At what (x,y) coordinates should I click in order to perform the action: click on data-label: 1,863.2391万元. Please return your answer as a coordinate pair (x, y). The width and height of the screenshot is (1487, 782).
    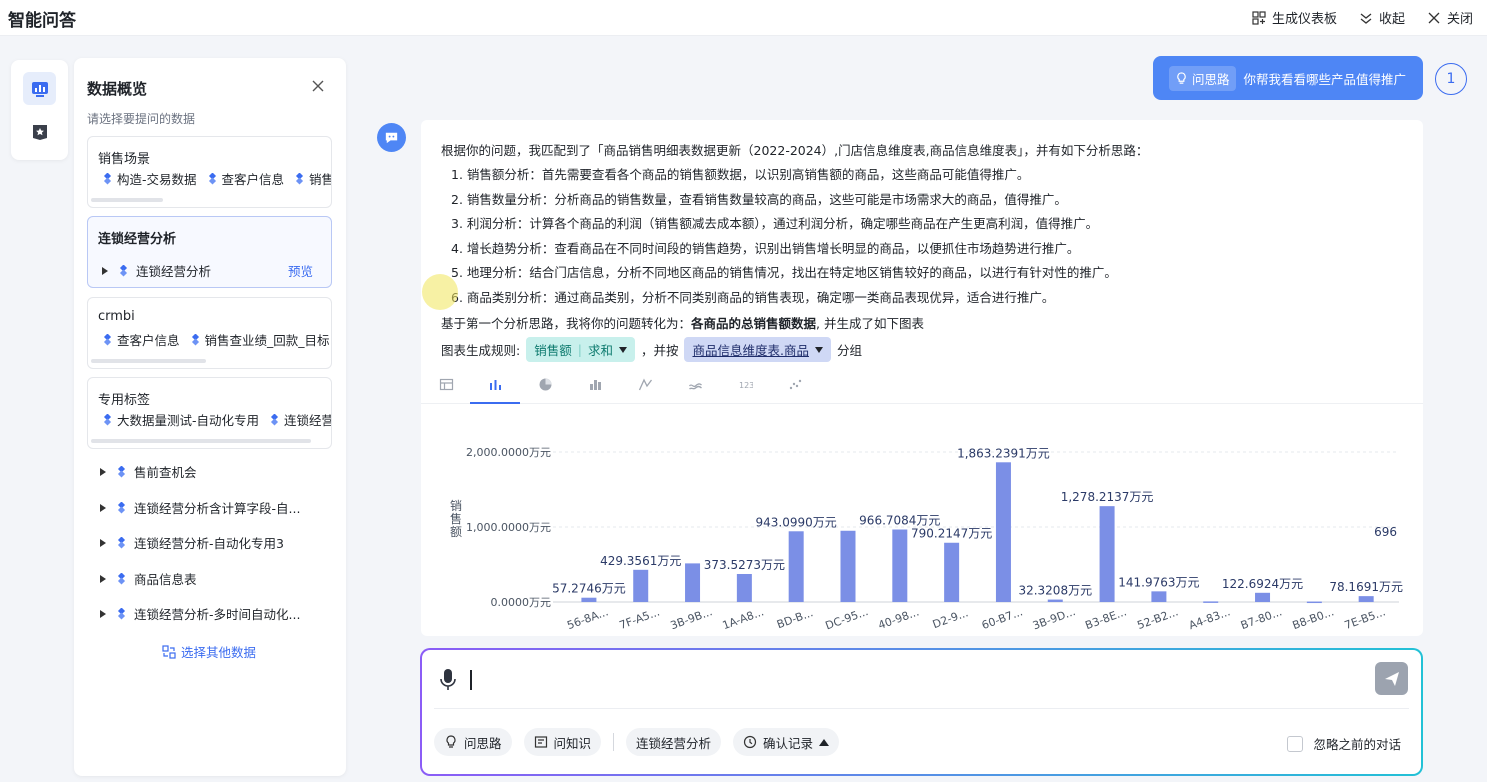
    Looking at the image, I should click on (1003, 453).